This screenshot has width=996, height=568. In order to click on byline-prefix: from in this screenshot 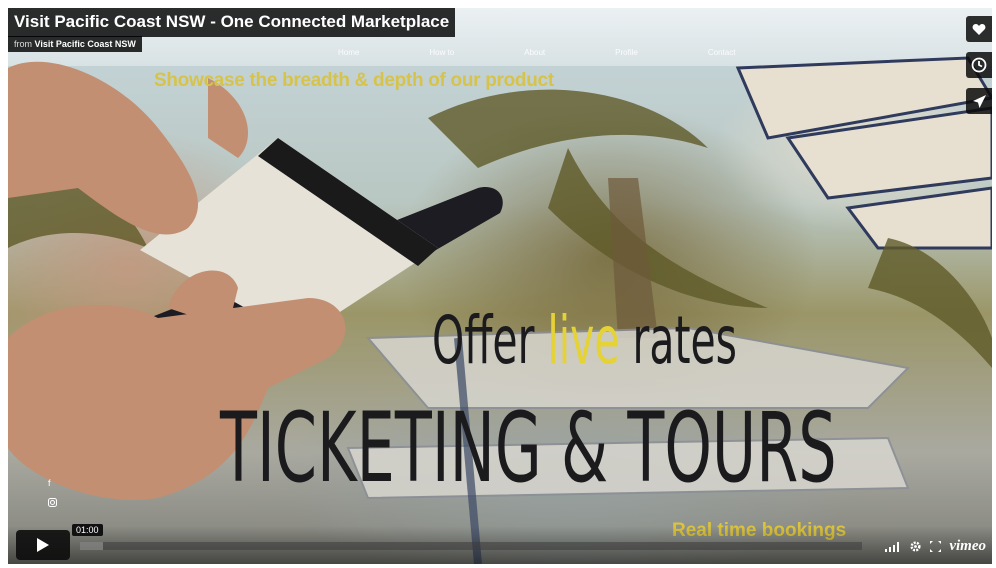, I will do `click(23, 44)`.